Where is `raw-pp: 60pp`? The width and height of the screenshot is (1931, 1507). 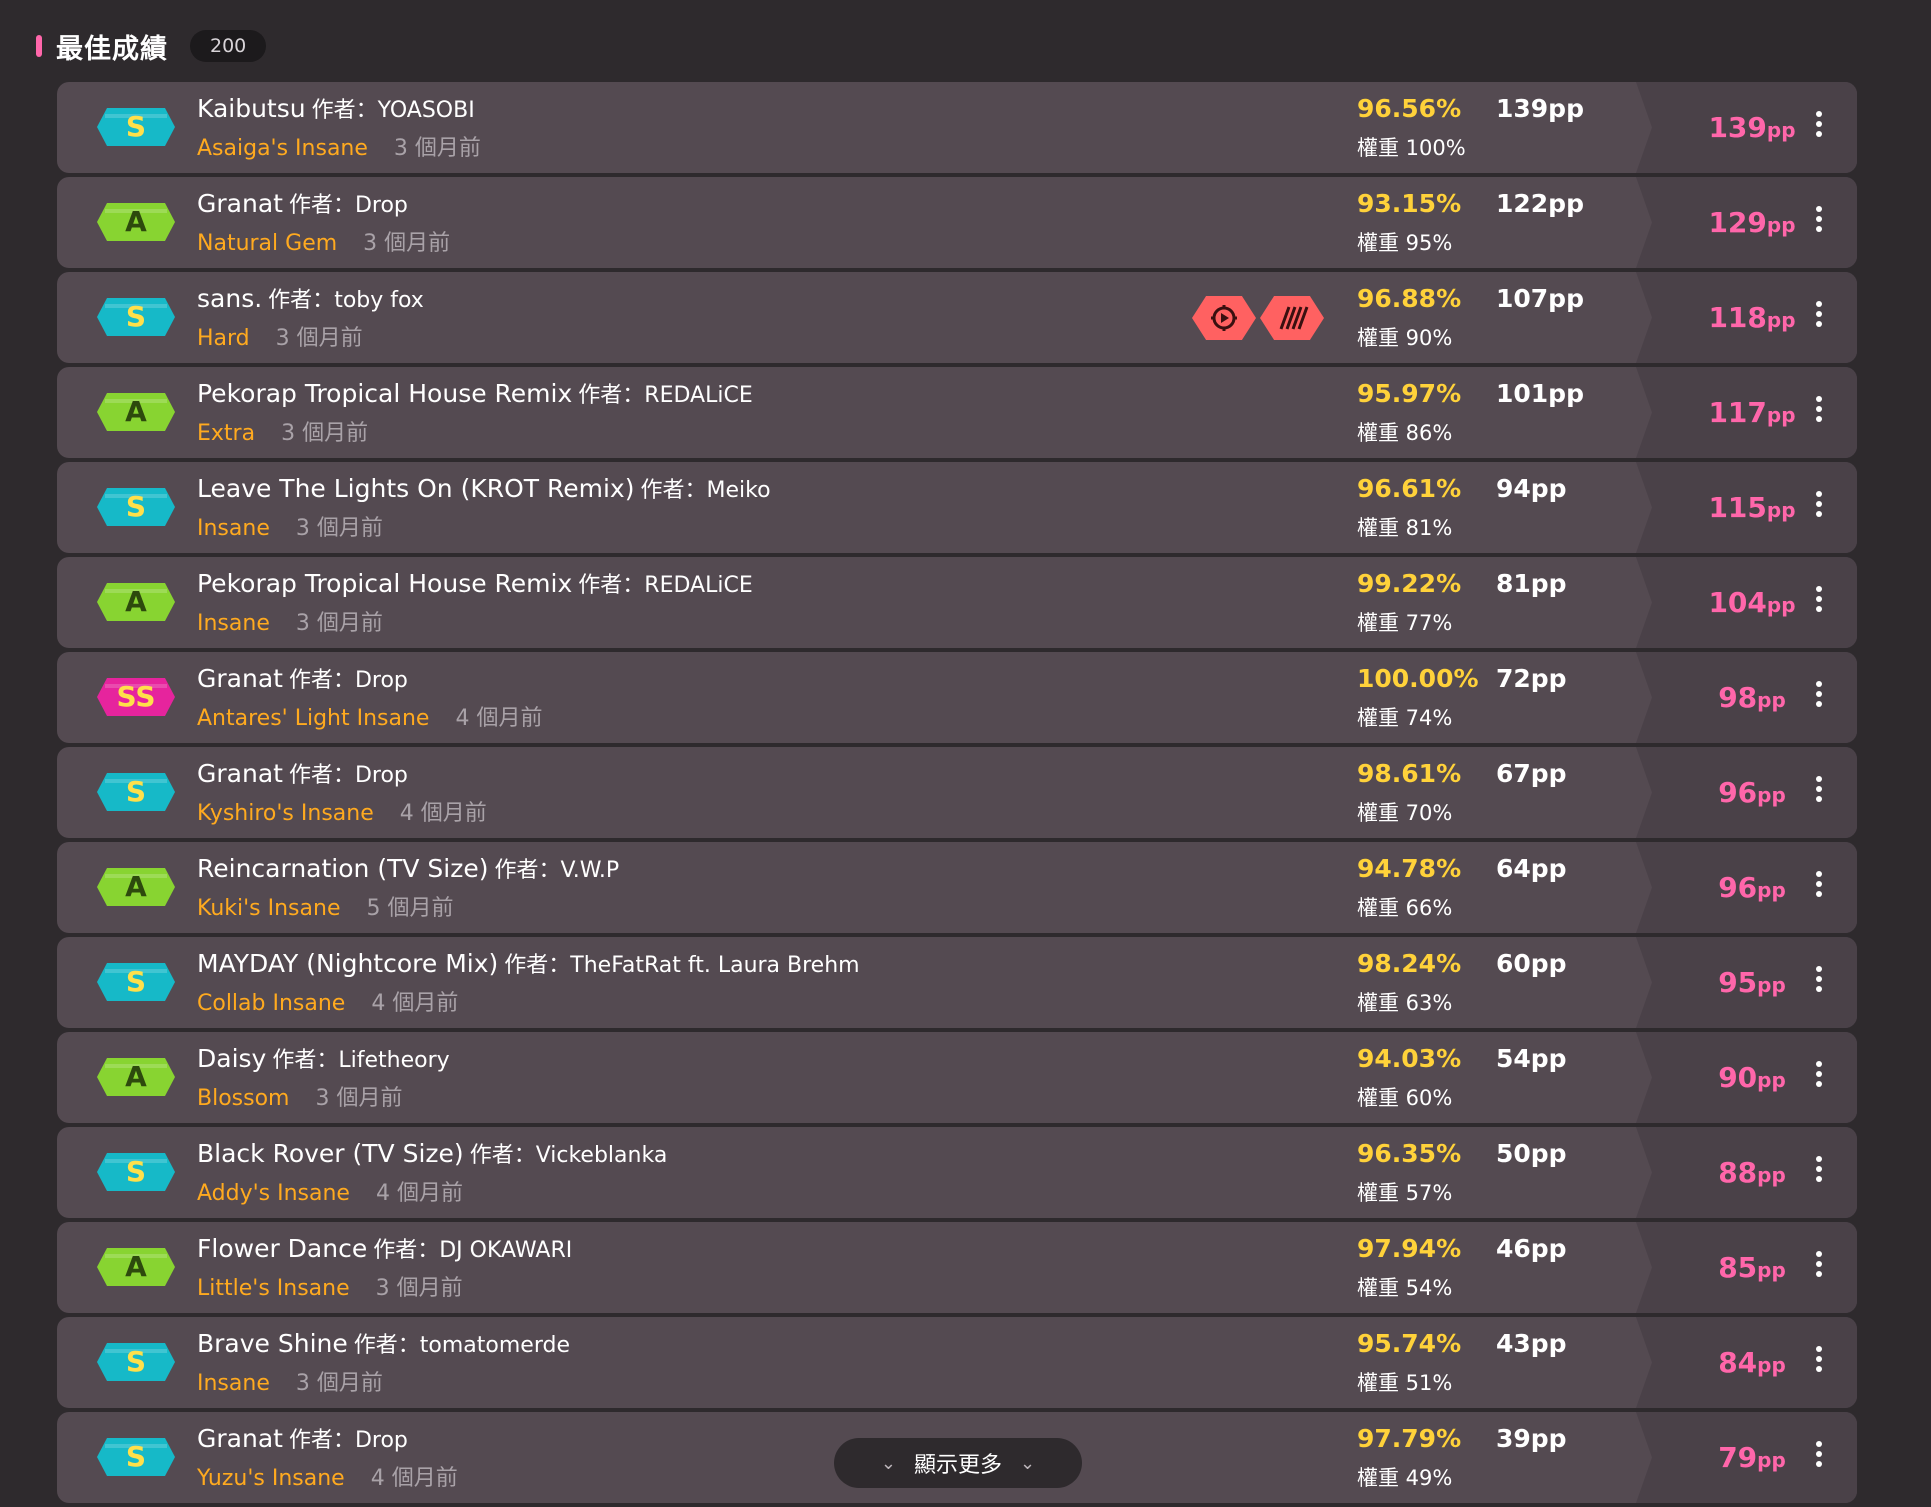 raw-pp: 60pp is located at coordinates (1531, 963).